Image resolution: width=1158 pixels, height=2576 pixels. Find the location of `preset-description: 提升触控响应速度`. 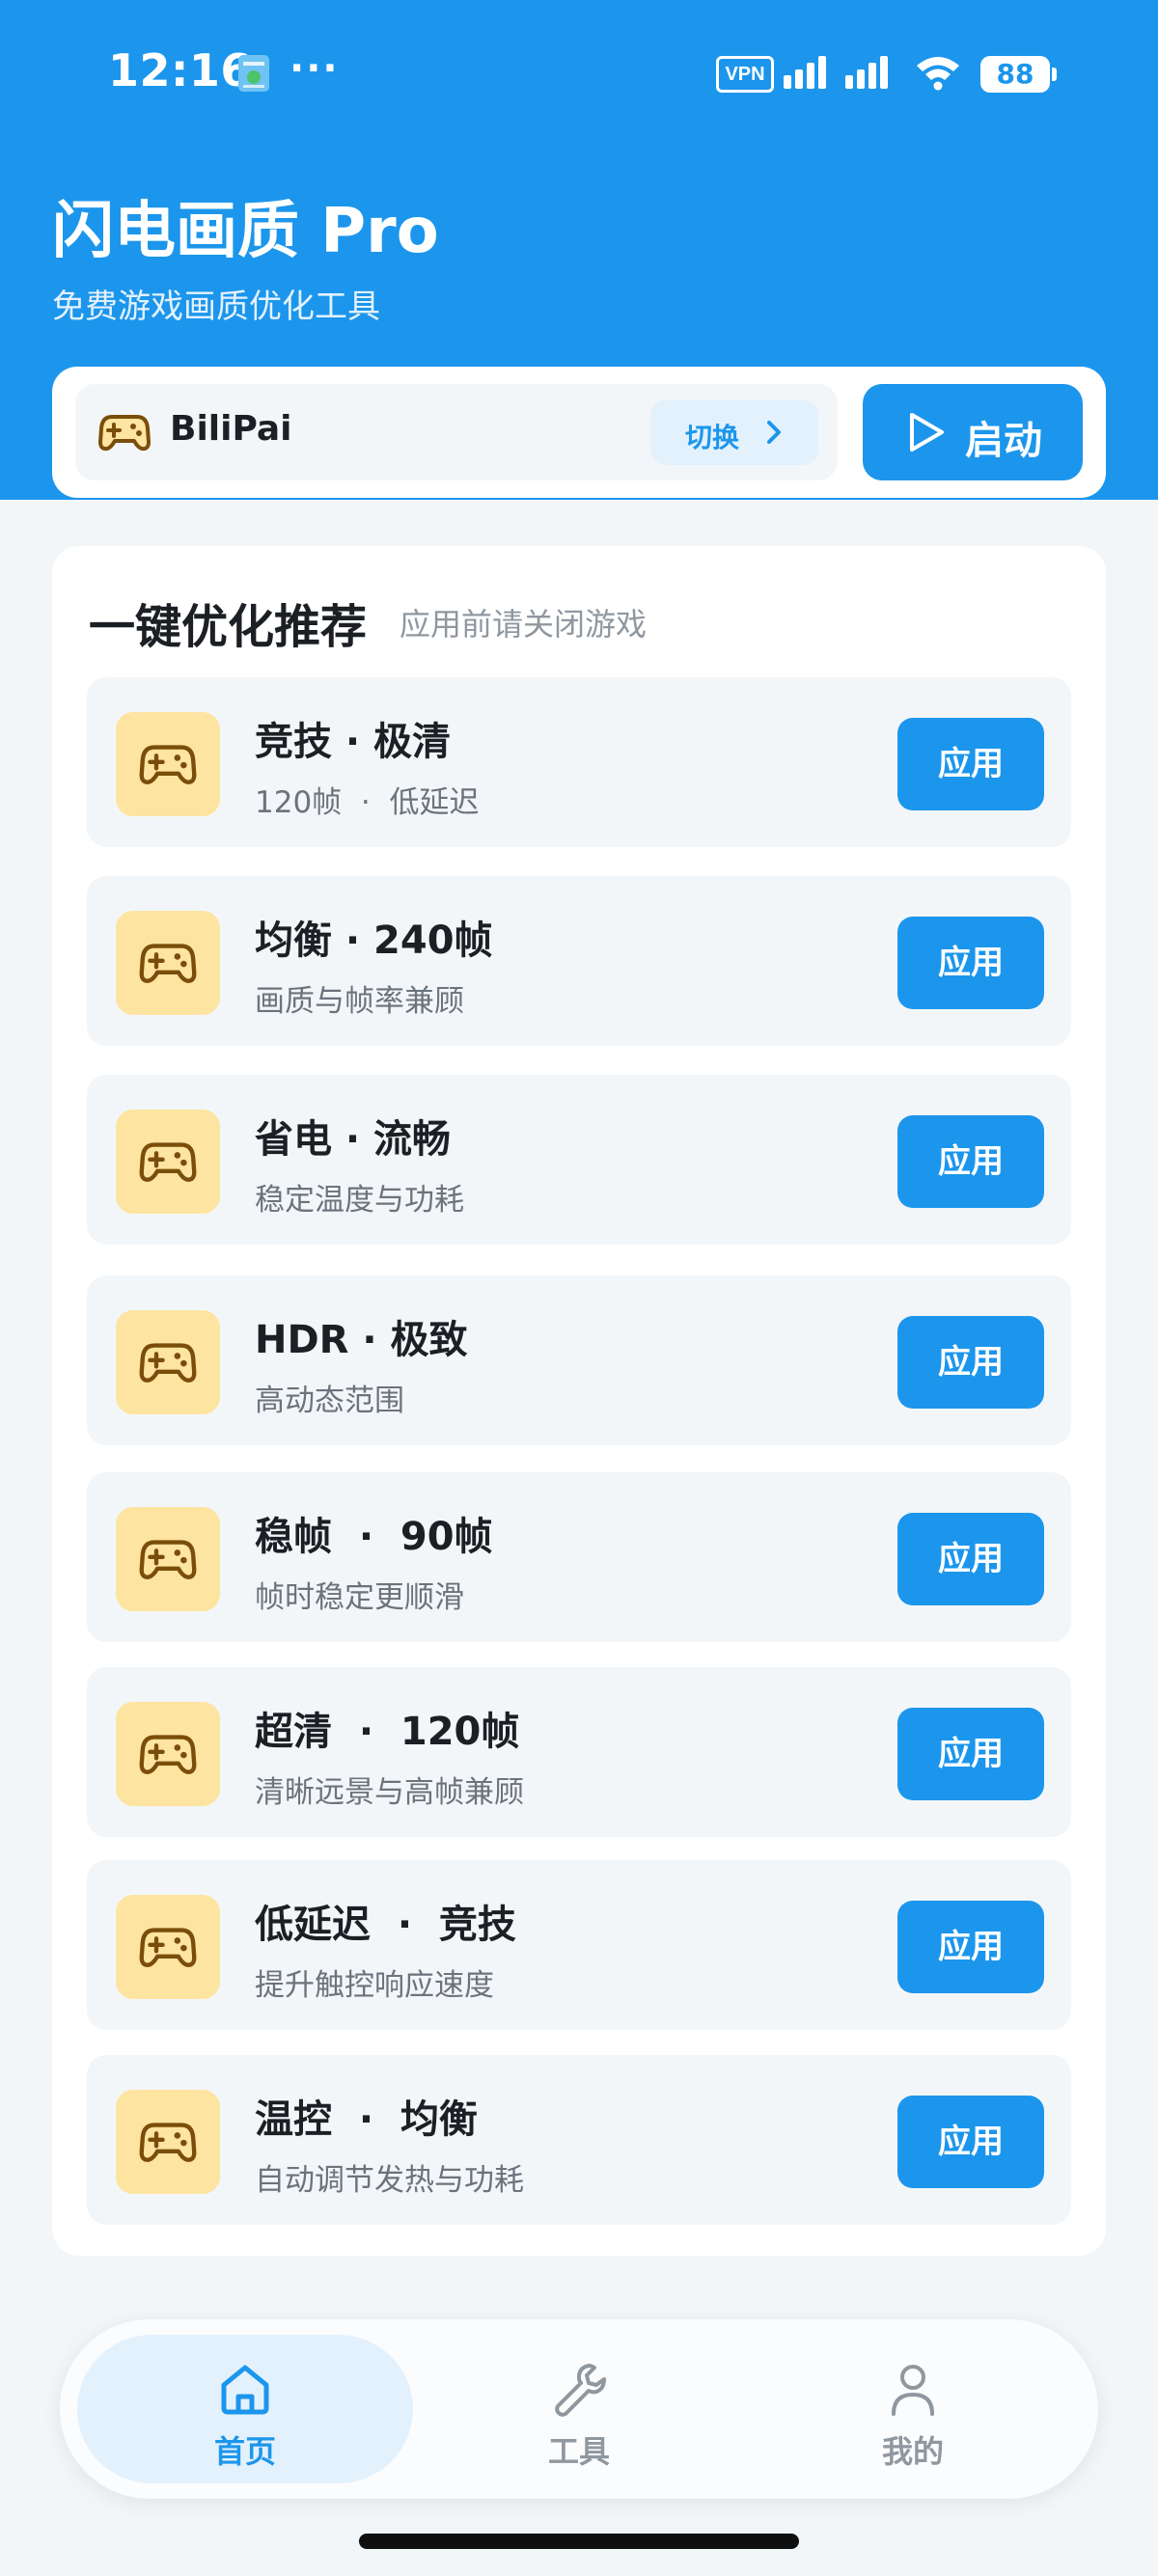

preset-description: 提升触控响应速度 is located at coordinates (374, 1985).